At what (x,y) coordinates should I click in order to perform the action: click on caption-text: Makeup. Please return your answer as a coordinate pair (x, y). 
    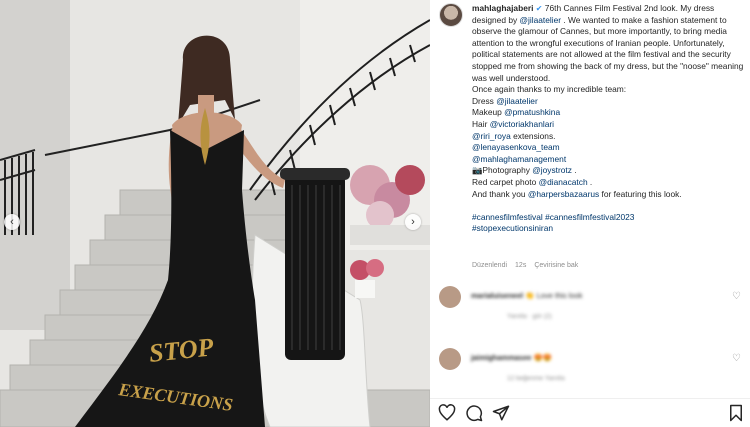
    Looking at the image, I should click on (488, 112).